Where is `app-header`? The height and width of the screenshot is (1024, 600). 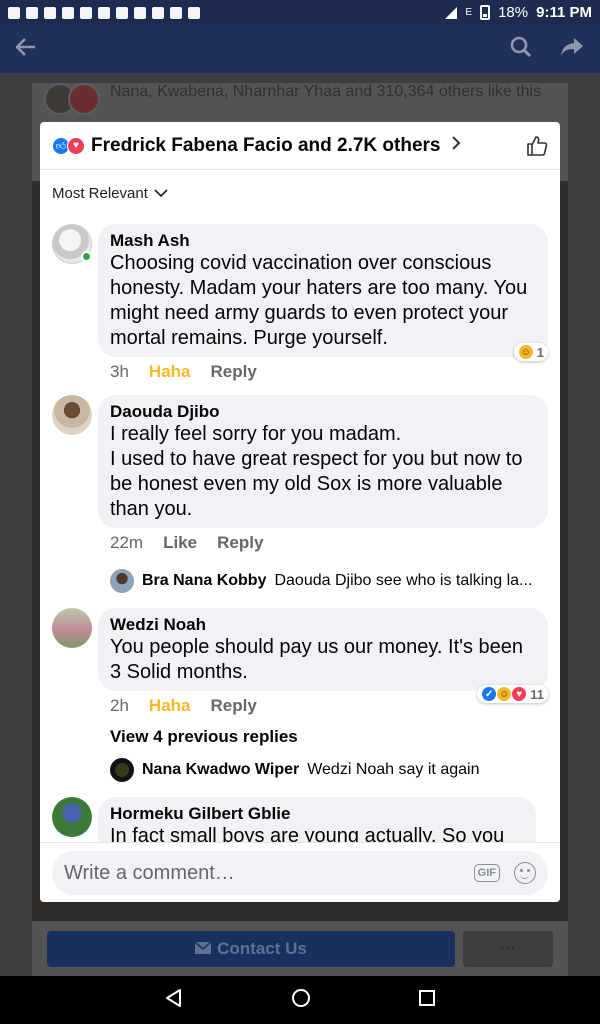 app-header is located at coordinates (300, 49).